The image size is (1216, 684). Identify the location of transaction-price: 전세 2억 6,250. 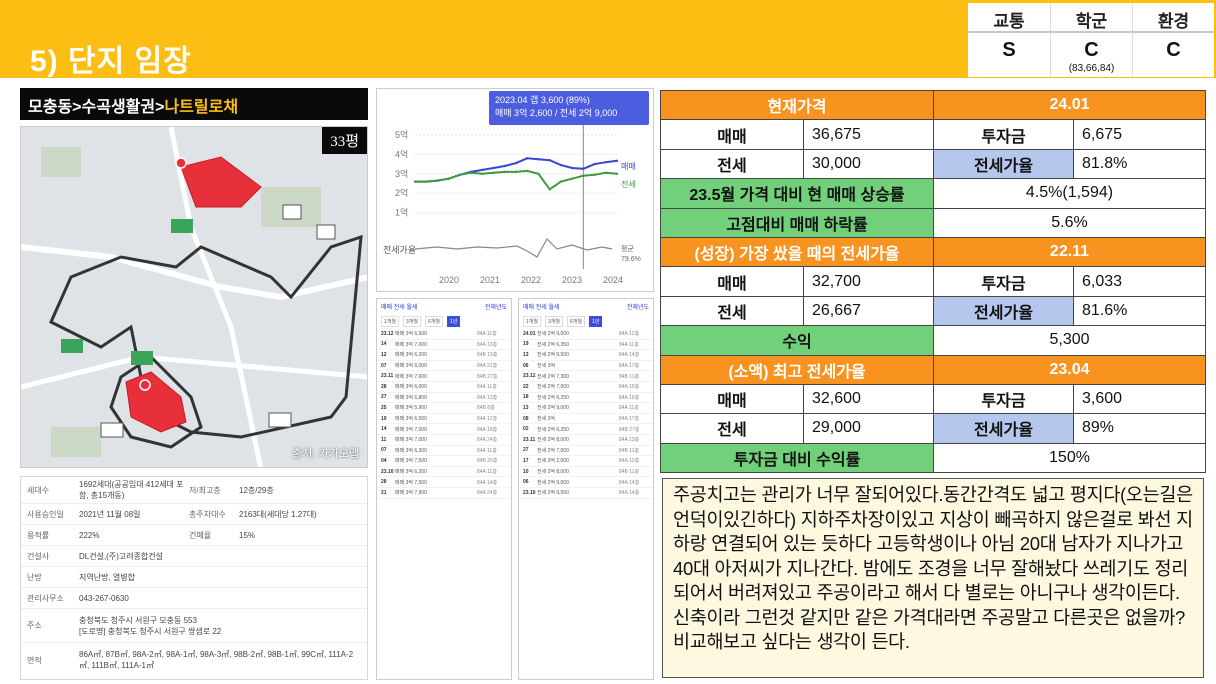
(553, 429).